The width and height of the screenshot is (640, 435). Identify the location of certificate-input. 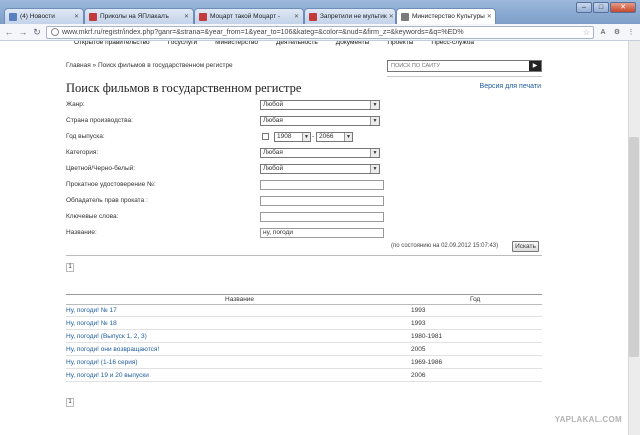
(322, 185).